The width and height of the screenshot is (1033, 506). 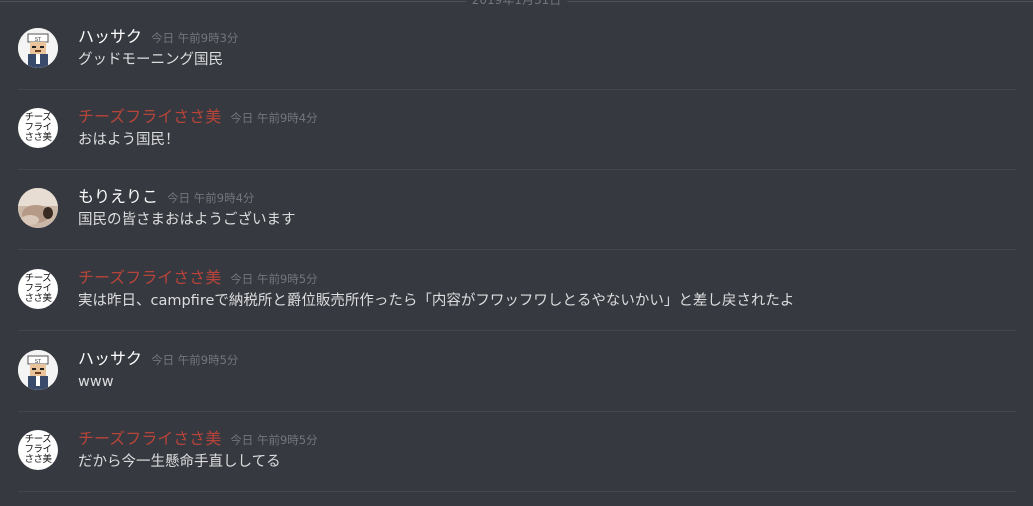 I want to click on message-content: おはよう国民！, so click(x=129, y=140).